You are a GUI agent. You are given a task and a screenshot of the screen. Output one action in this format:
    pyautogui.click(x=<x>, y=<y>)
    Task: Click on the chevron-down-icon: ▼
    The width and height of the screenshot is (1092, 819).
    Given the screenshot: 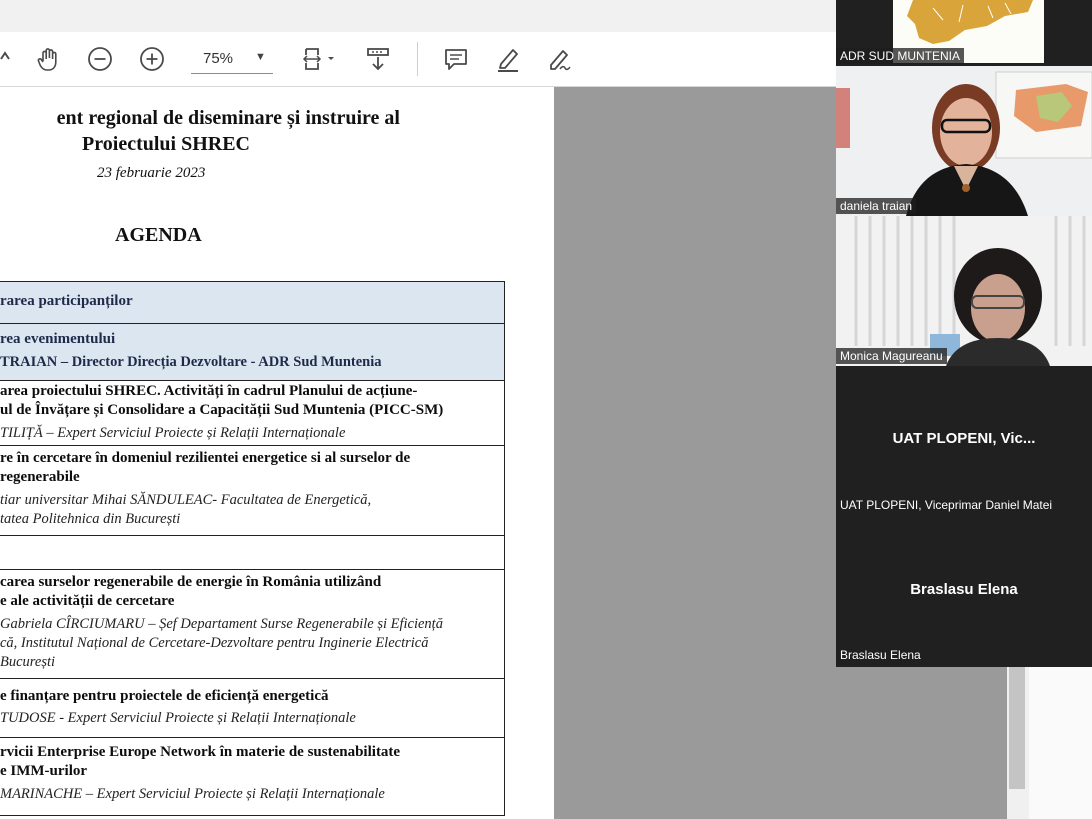 What is the action you would take?
    pyautogui.click(x=260, y=57)
    